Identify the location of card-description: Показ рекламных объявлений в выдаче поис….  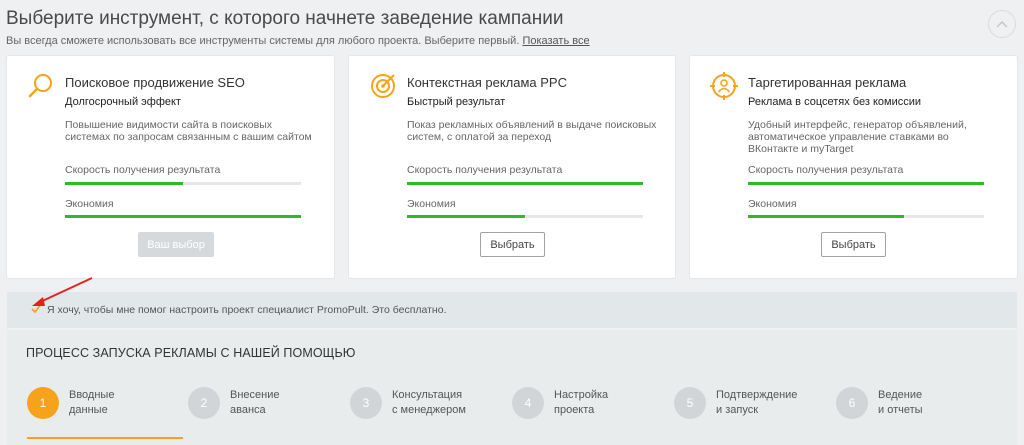
(532, 131).